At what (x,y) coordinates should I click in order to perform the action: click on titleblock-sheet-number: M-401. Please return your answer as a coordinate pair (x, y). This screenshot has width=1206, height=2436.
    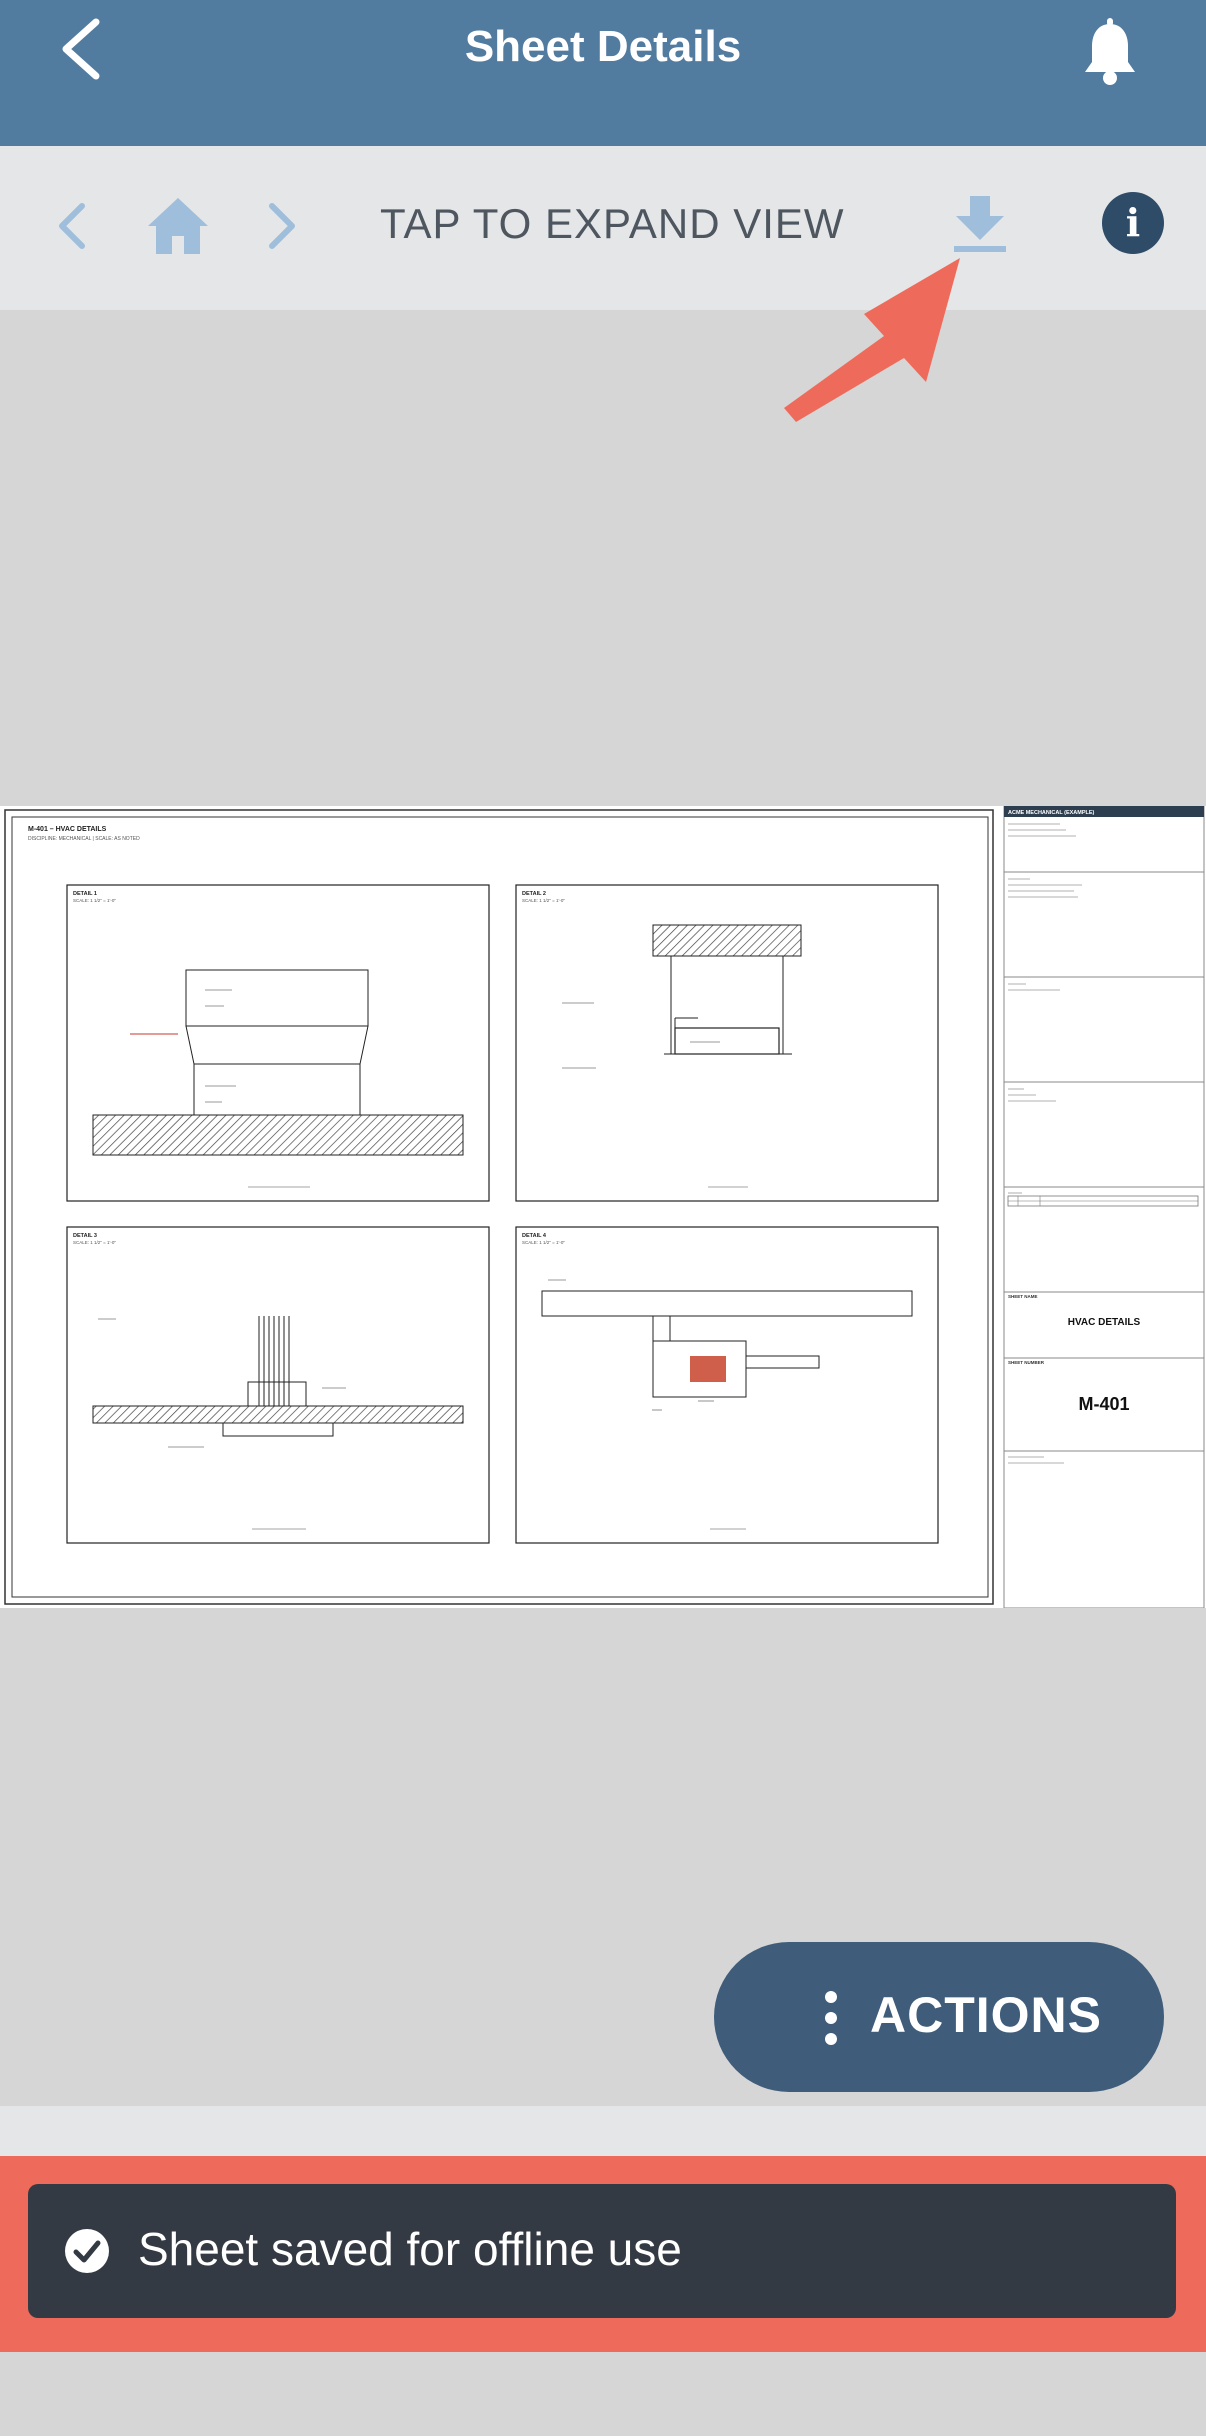
    Looking at the image, I should click on (1103, 1404).